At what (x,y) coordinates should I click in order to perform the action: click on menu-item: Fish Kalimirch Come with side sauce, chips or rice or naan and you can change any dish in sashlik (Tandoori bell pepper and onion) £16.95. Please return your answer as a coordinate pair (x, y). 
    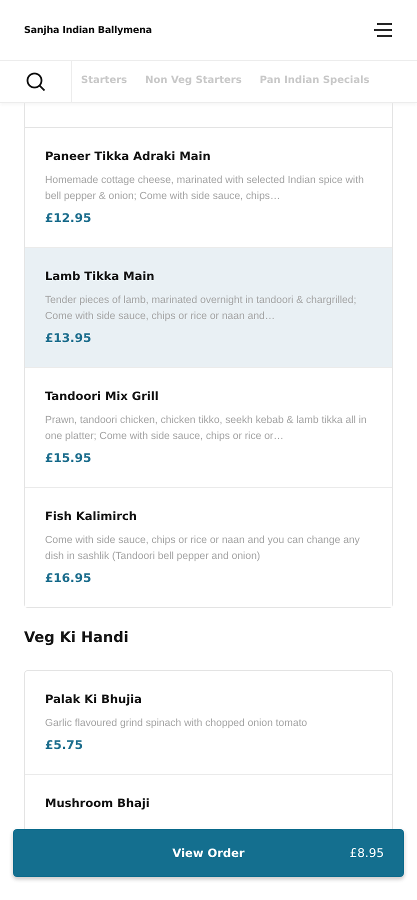
    Looking at the image, I should click on (208, 547).